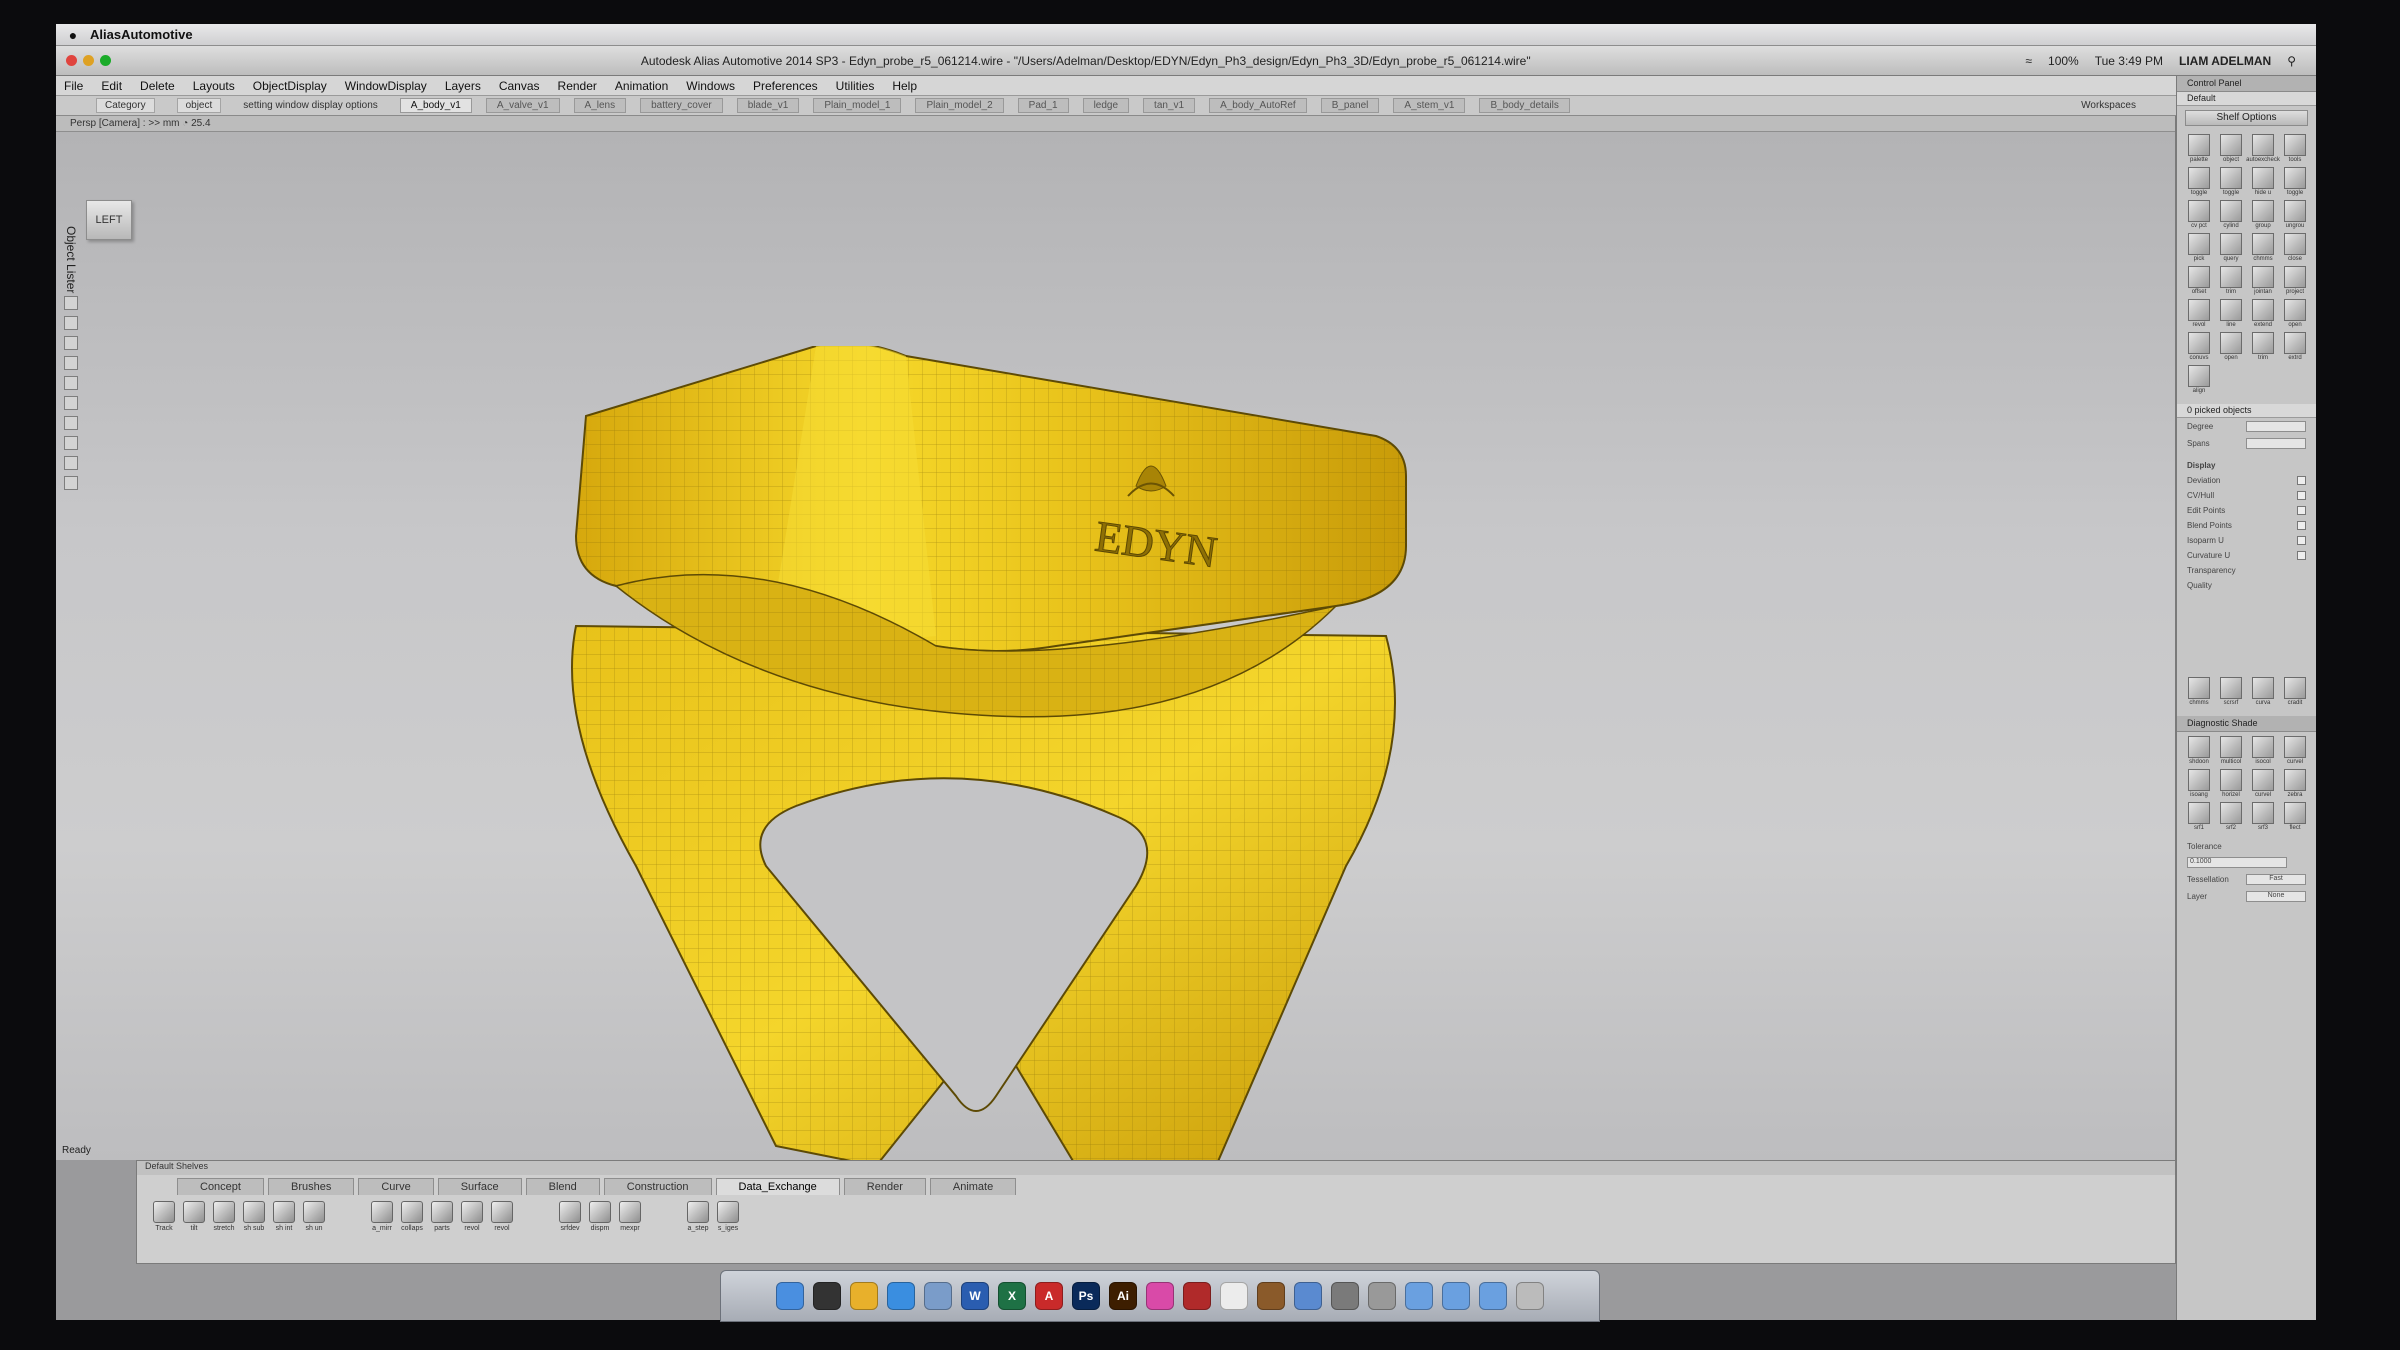  I want to click on palette-tool: pick, so click(2199, 247).